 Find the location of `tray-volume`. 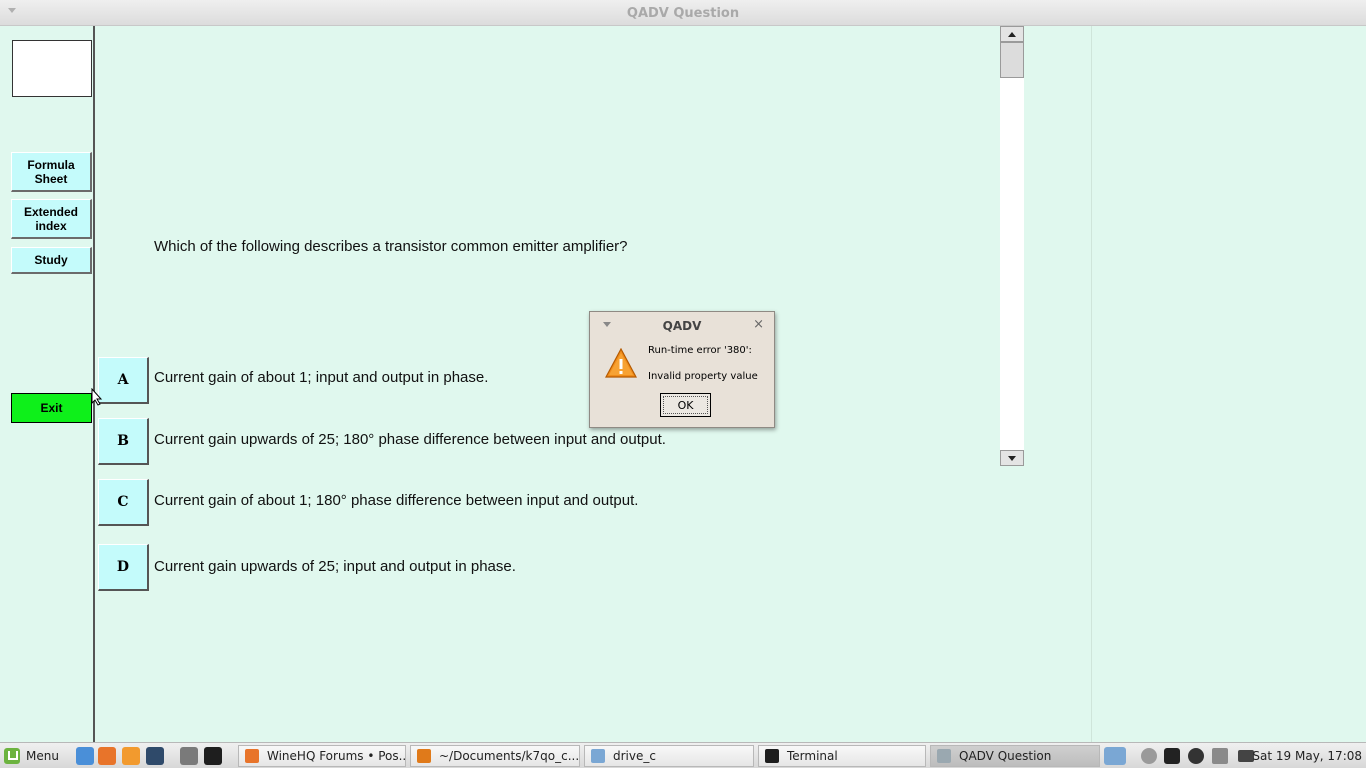

tray-volume is located at coordinates (1220, 756).